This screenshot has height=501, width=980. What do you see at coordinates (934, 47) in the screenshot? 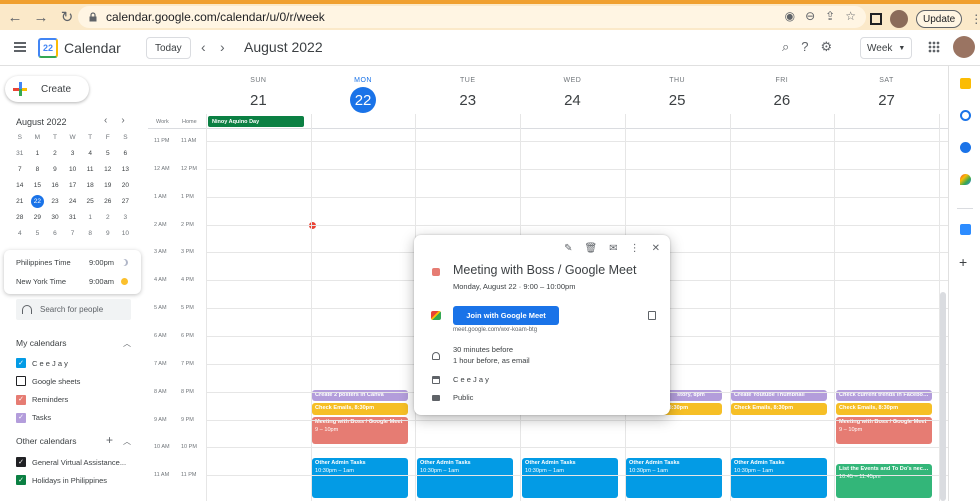
I see `google-apps-icon` at bounding box center [934, 47].